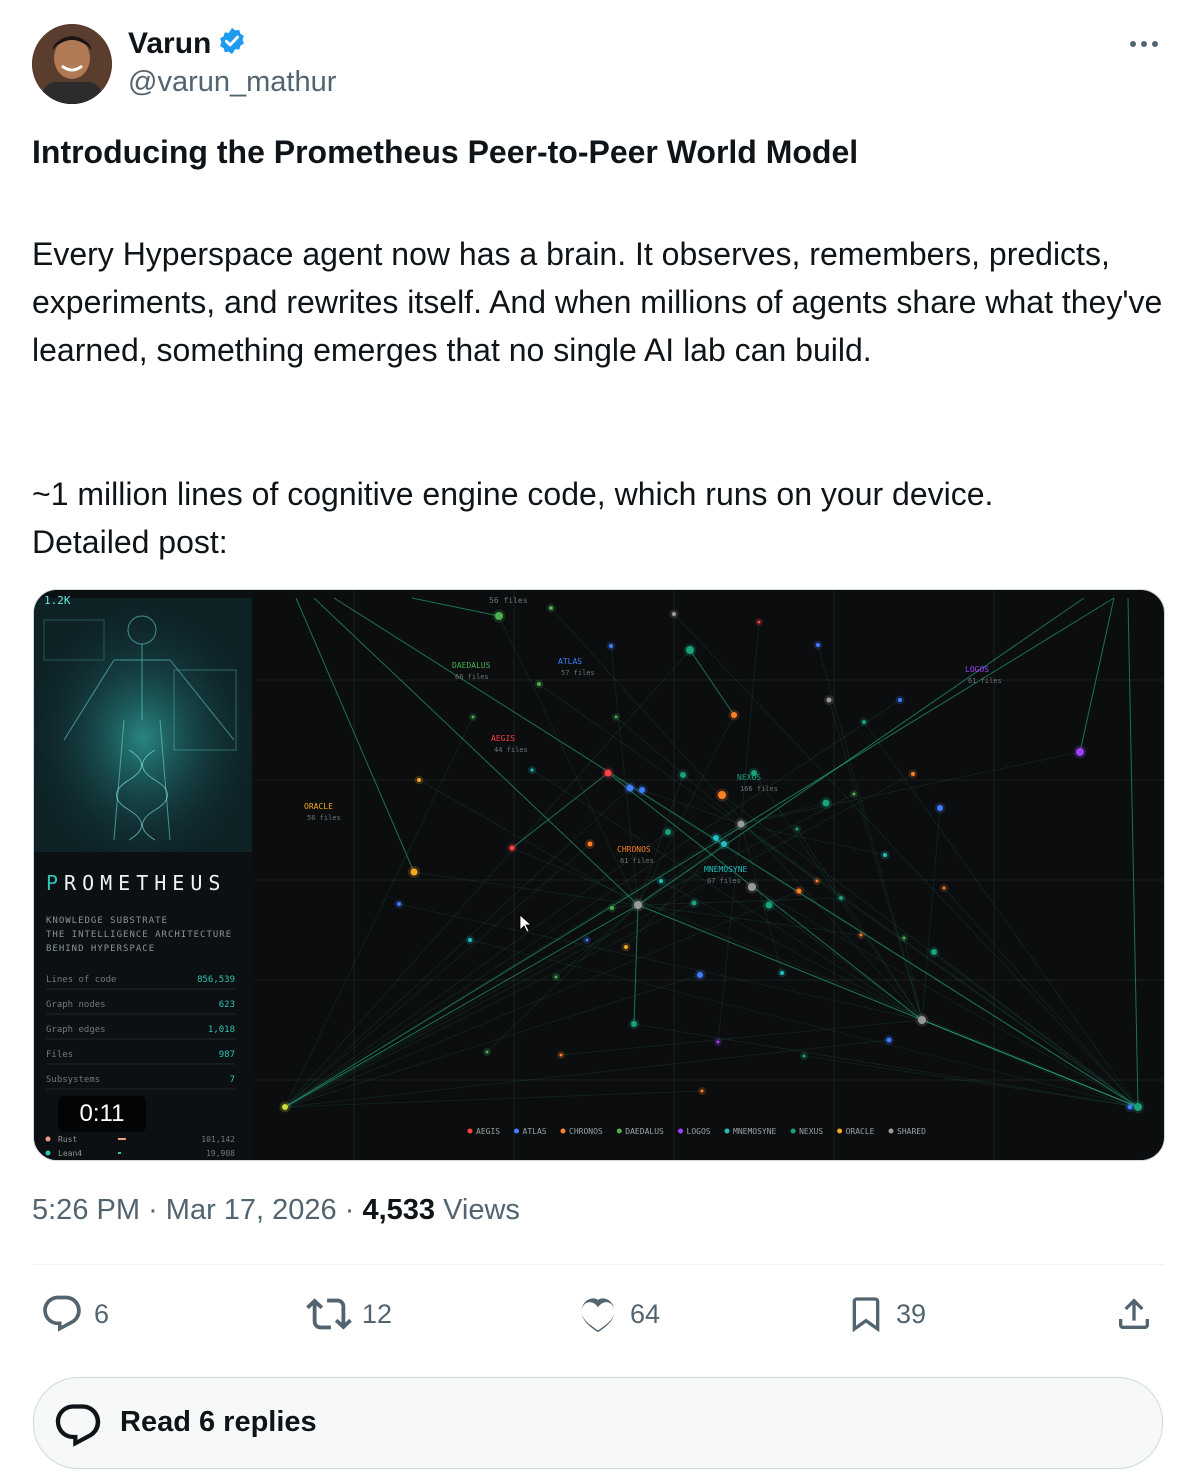 This screenshot has height=1484, width=1196. I want to click on tweet-time: 5:26 PM, so click(86, 1210).